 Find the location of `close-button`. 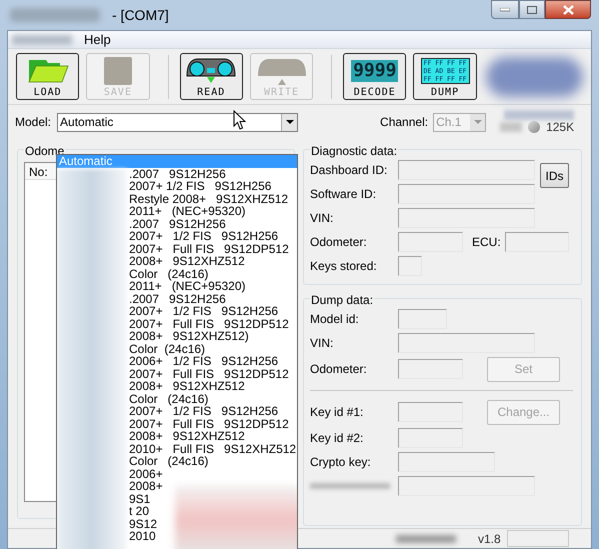

close-button is located at coordinates (568, 9).